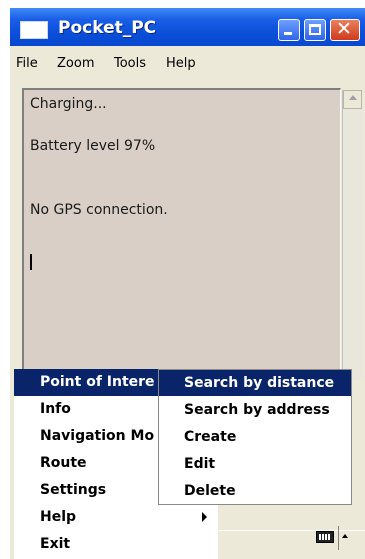 This screenshot has width=365, height=559. I want to click on menu-item-label: Info, so click(55, 409).